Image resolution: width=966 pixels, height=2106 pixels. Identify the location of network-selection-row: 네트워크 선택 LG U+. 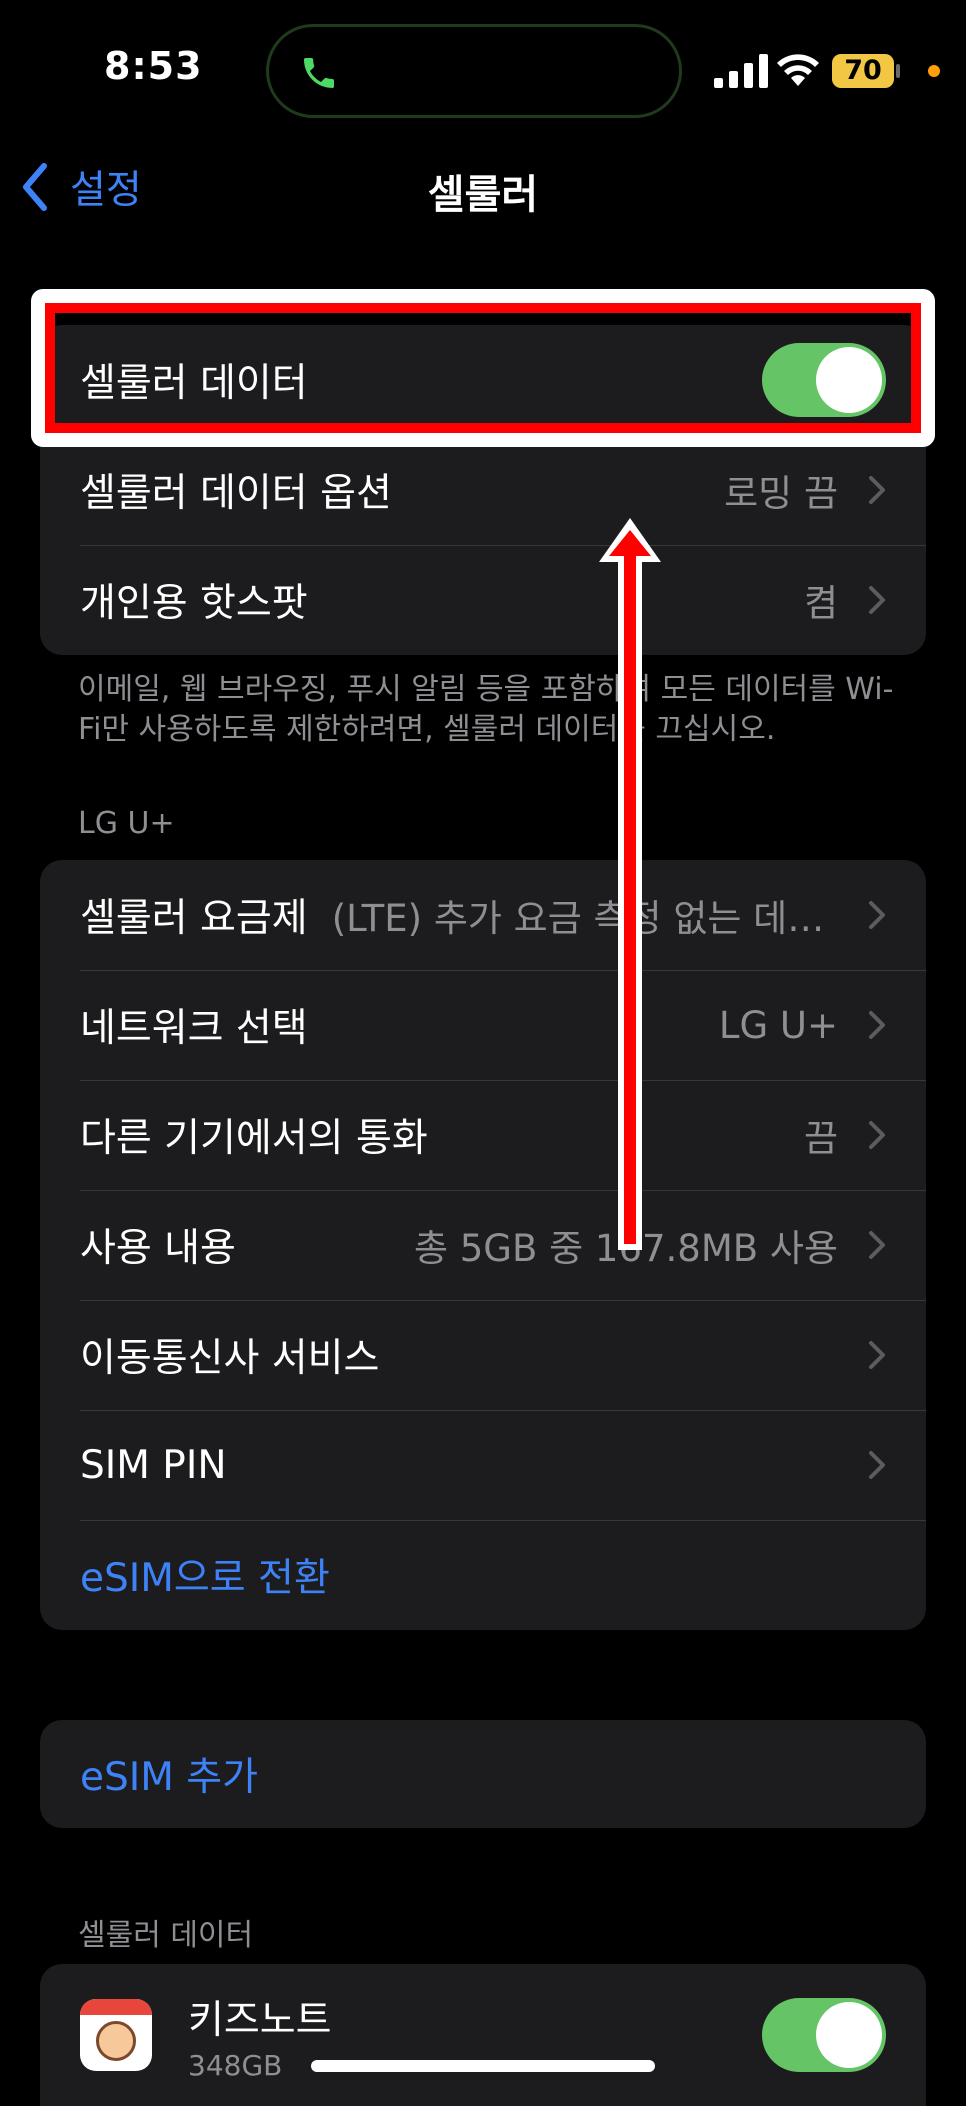
(483, 1025).